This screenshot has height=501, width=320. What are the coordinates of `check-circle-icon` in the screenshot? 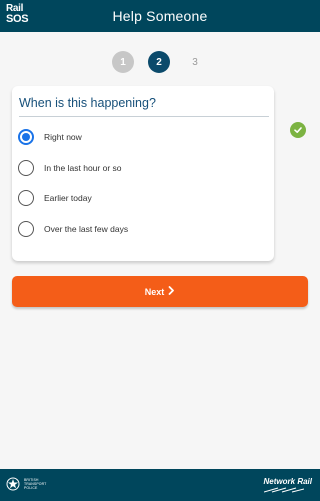 It's located at (298, 130).